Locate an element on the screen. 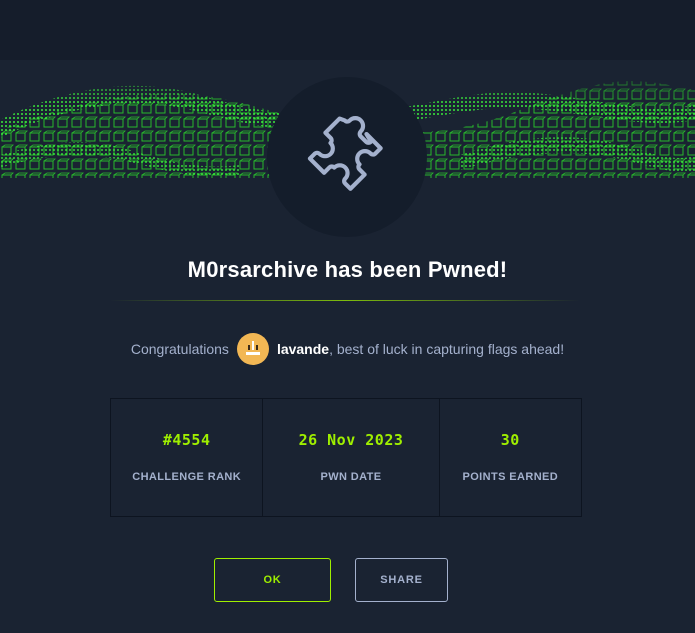 This screenshot has height=633, width=695. stat-points-earned: 30 POINTS EARNED is located at coordinates (510, 457).